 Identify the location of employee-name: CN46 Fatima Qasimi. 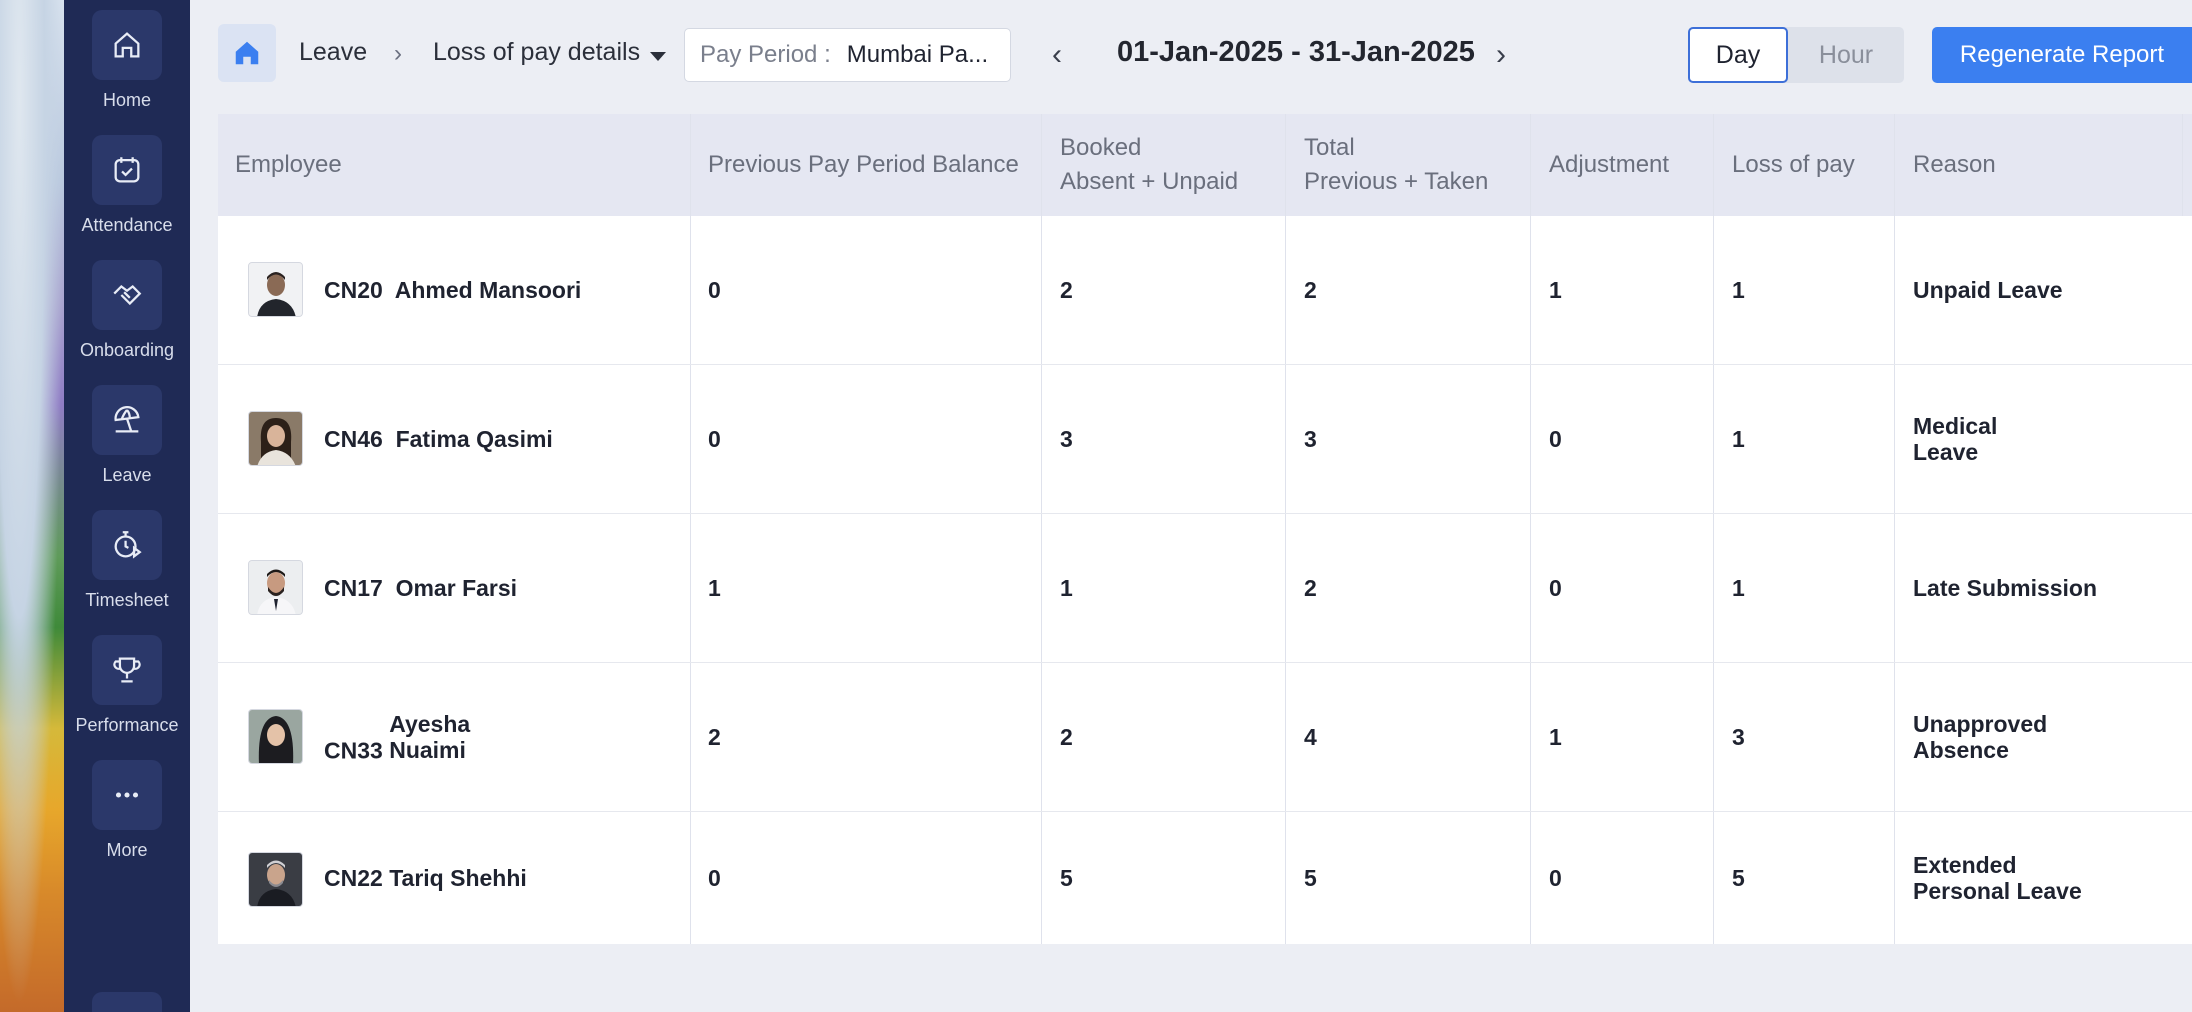
(454, 439).